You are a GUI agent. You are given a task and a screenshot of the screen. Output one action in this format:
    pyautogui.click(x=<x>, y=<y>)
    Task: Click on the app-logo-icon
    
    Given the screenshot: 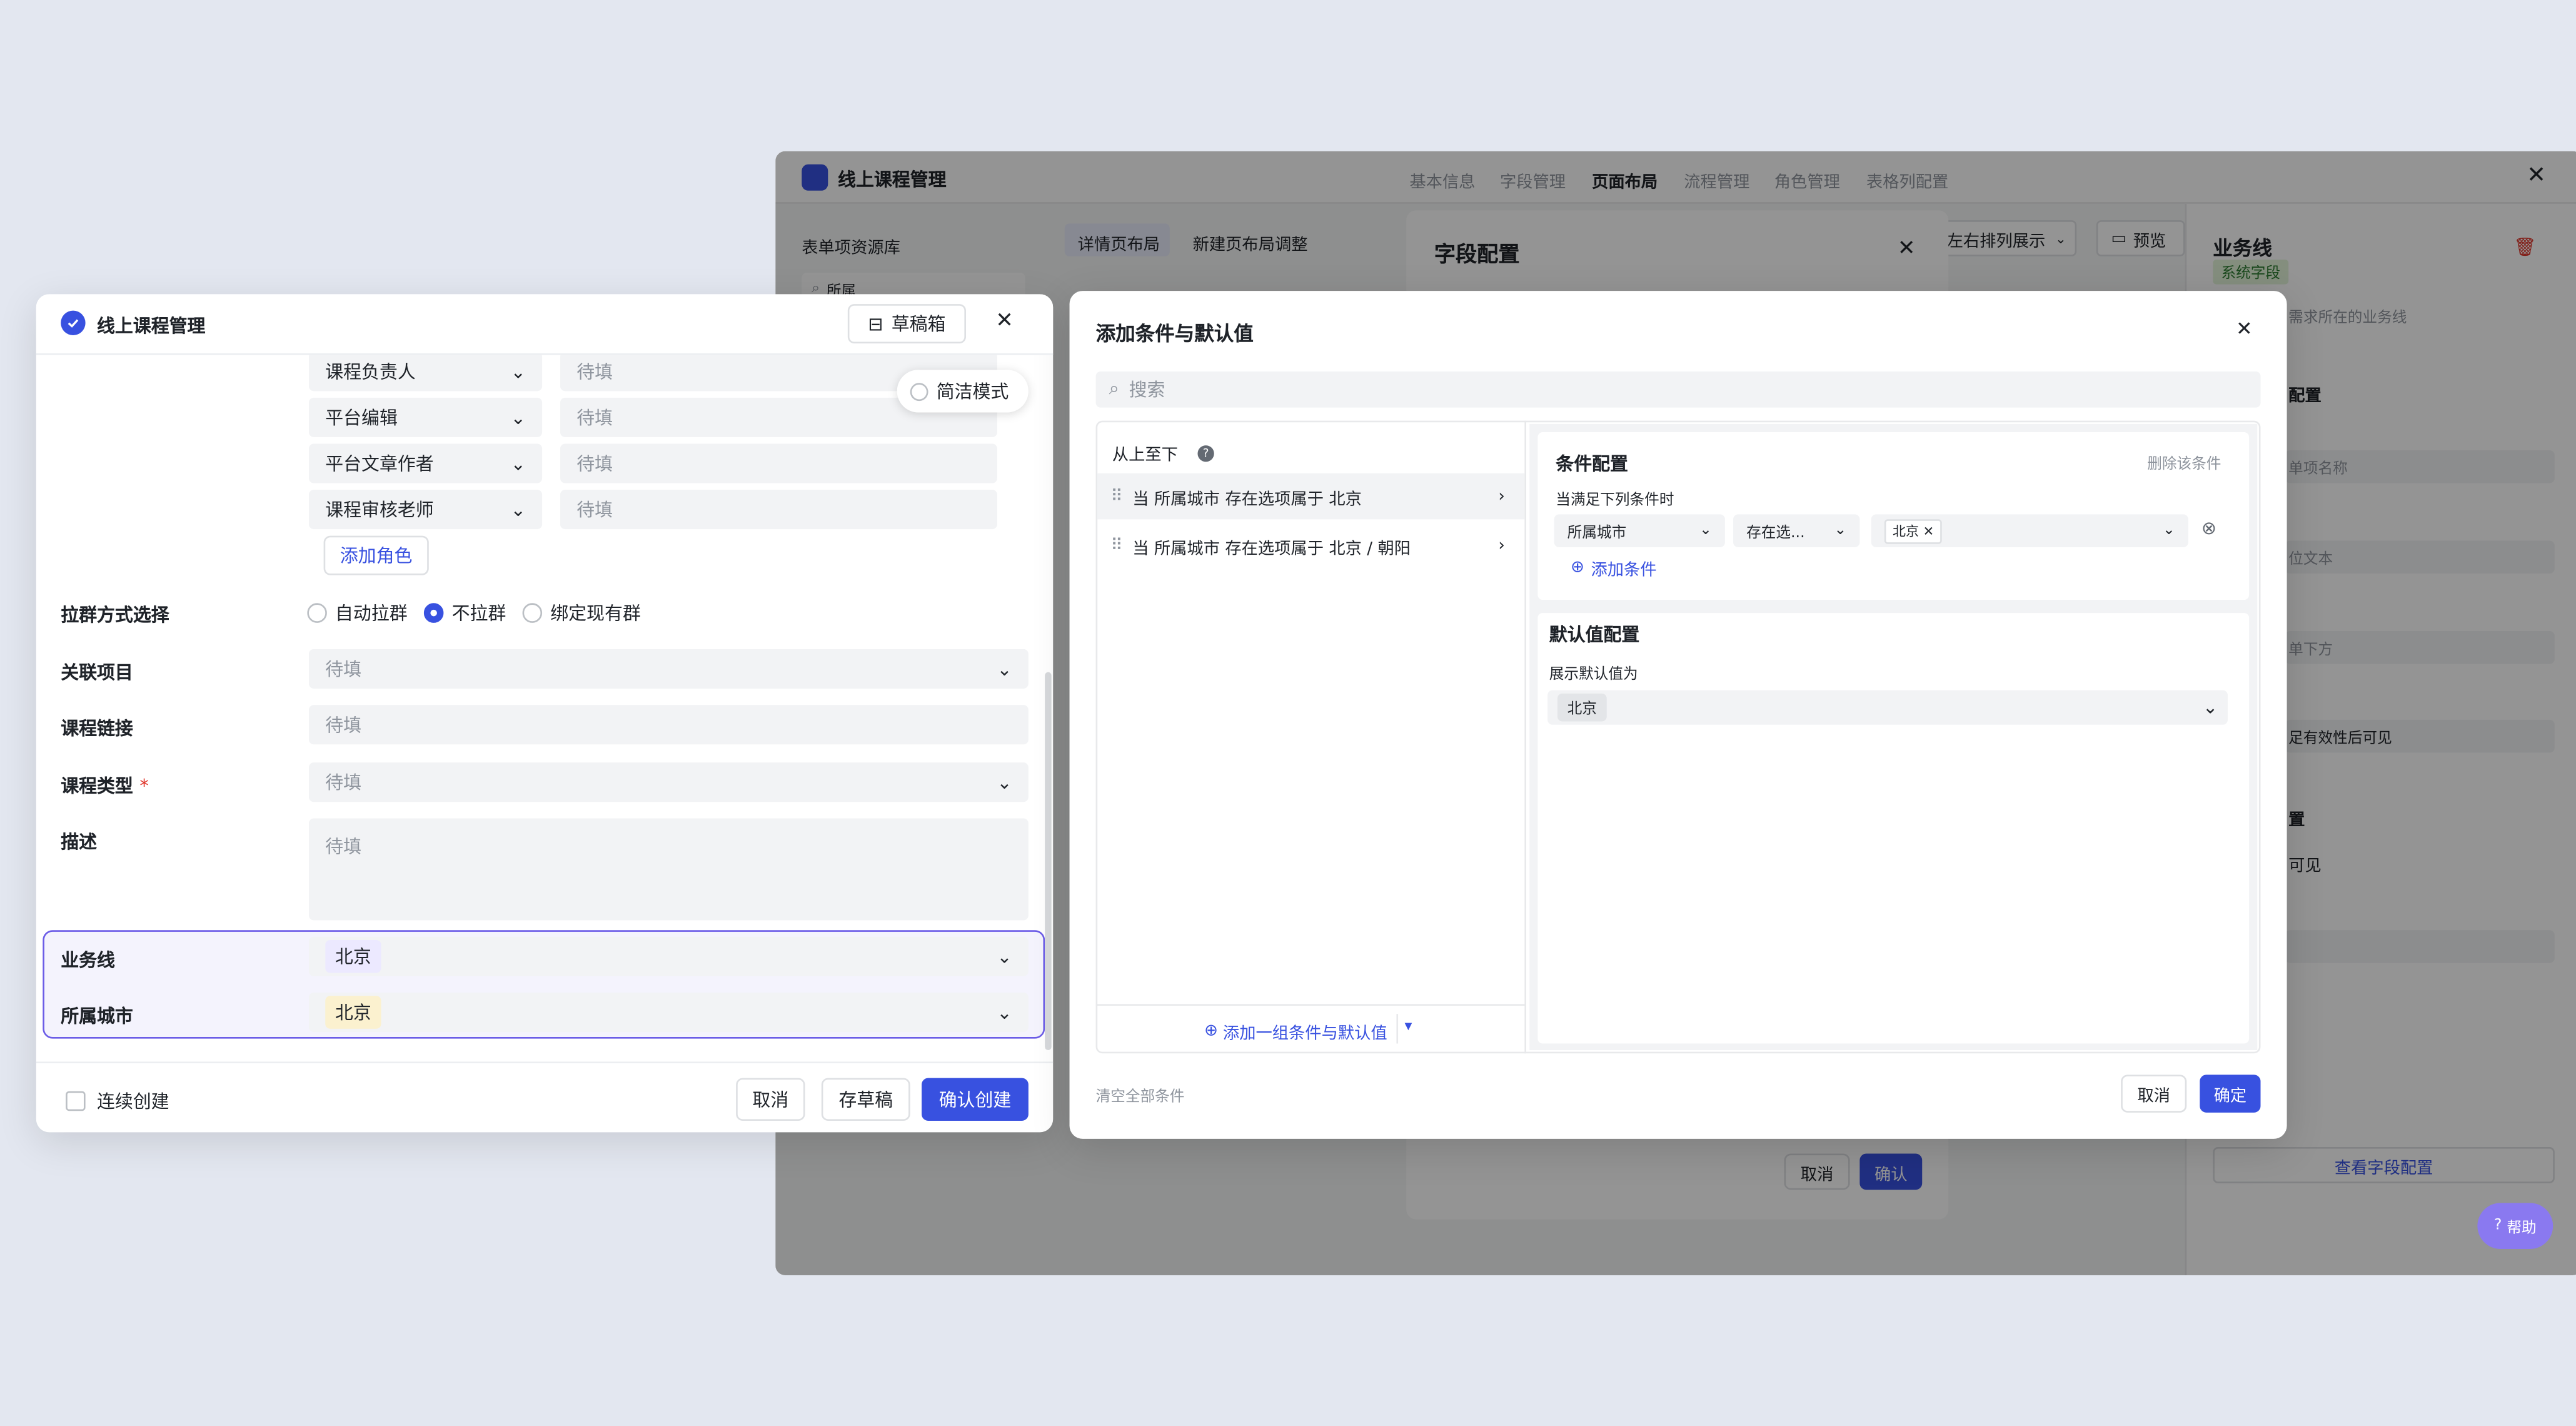 What is the action you would take?
    pyautogui.click(x=73, y=323)
    